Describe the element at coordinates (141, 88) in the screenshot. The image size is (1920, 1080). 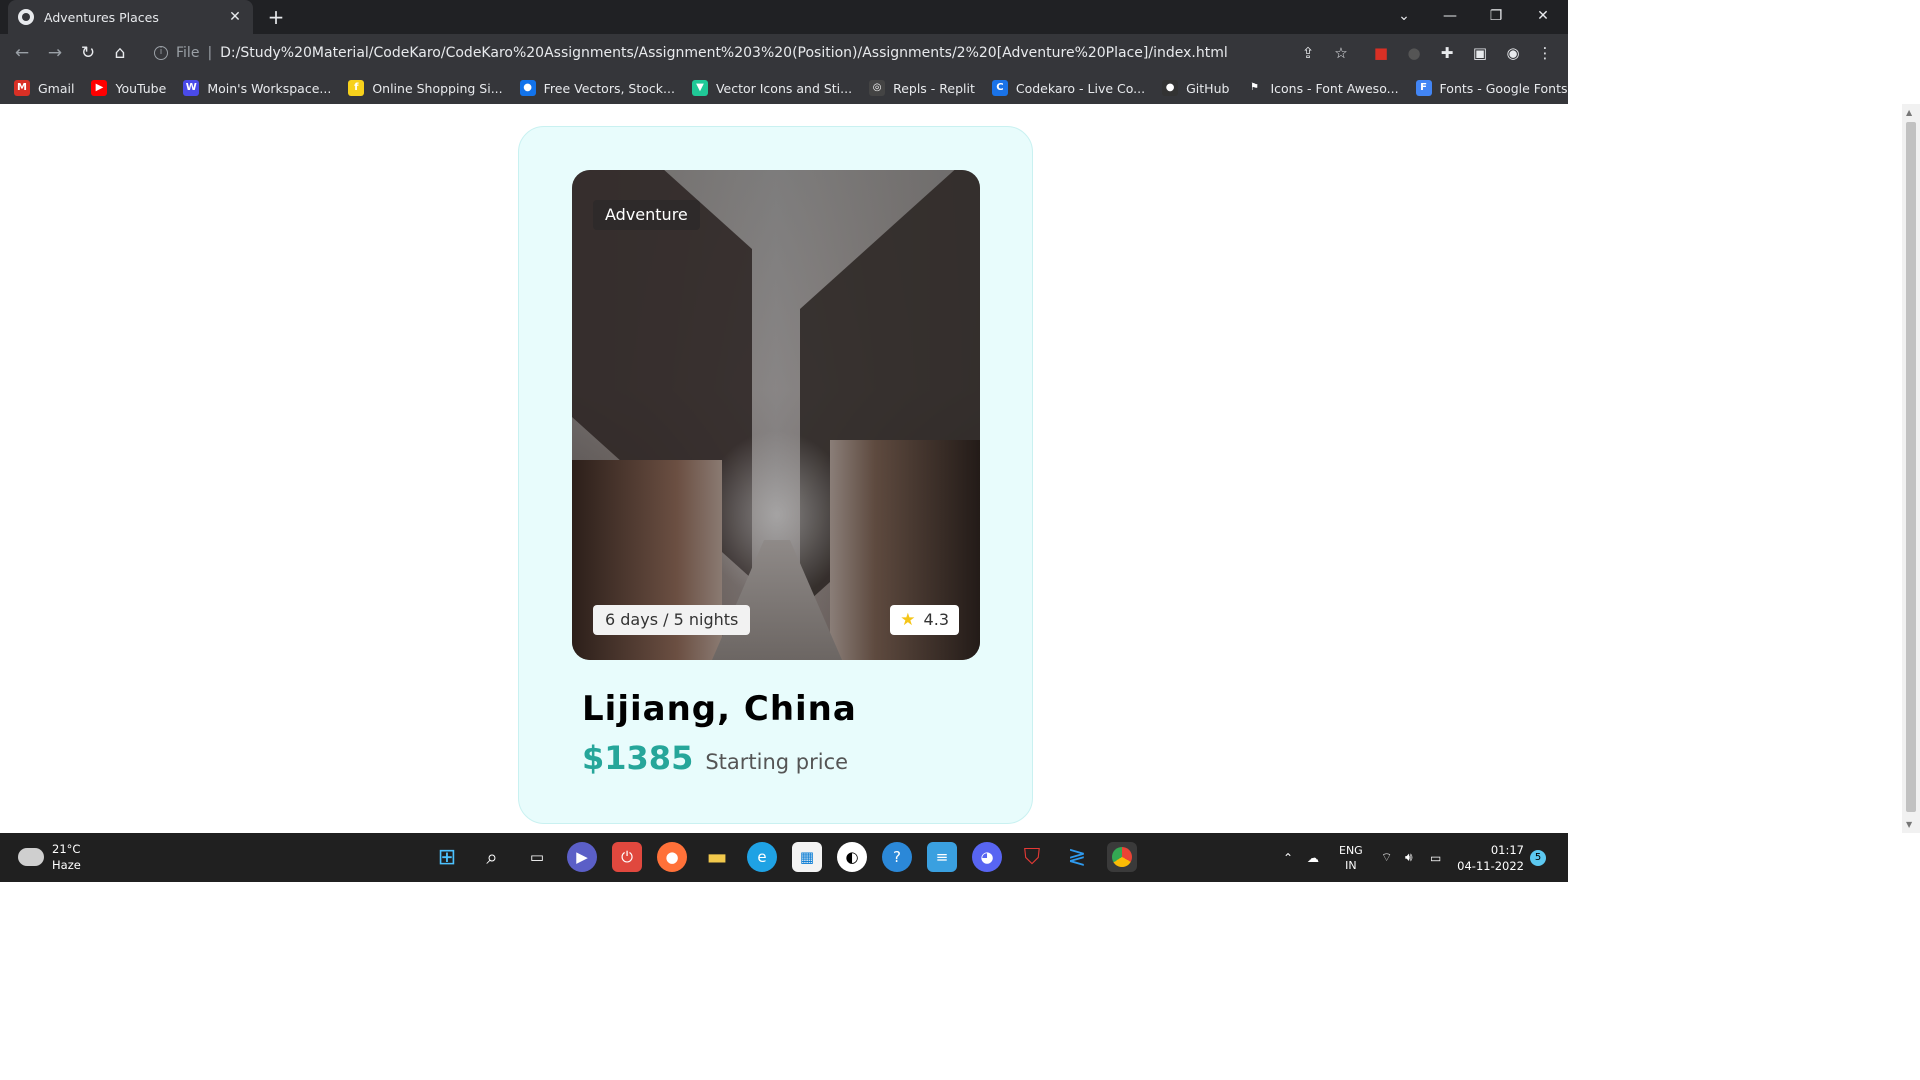
I see `bookmark-label: YouTube` at that location.